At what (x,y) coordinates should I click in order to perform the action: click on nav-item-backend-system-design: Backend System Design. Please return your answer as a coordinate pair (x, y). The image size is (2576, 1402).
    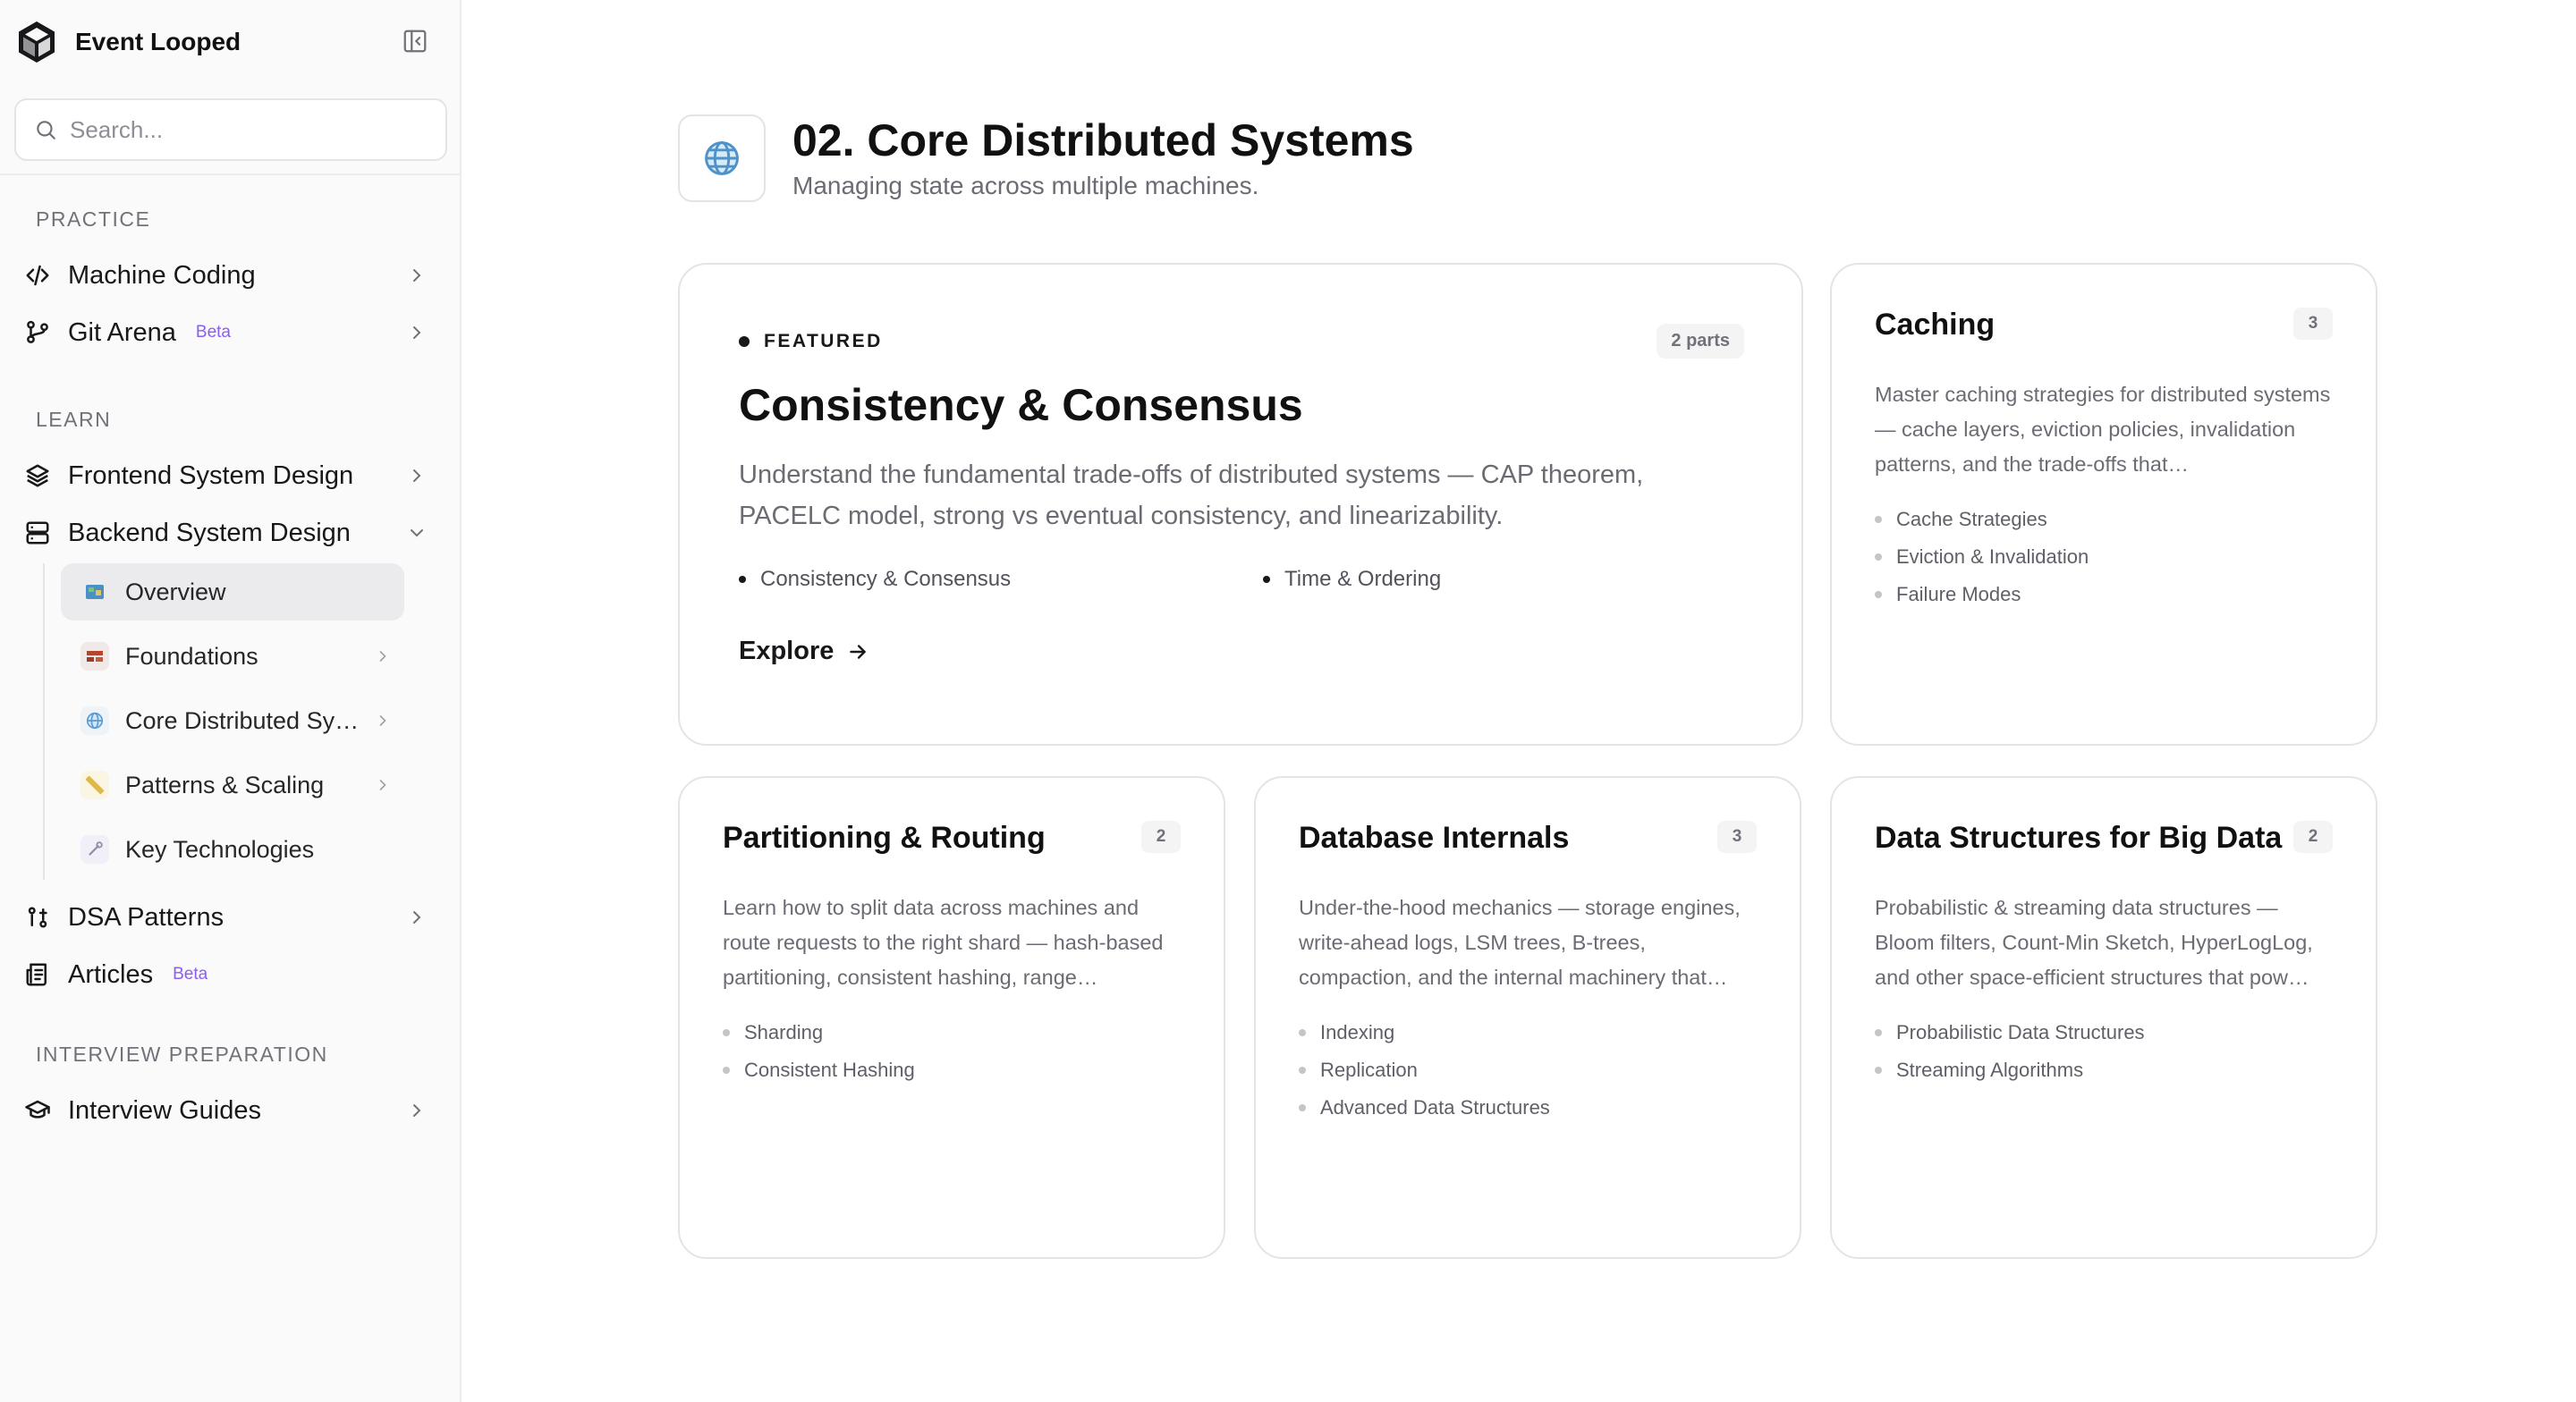
    Looking at the image, I should click on (227, 533).